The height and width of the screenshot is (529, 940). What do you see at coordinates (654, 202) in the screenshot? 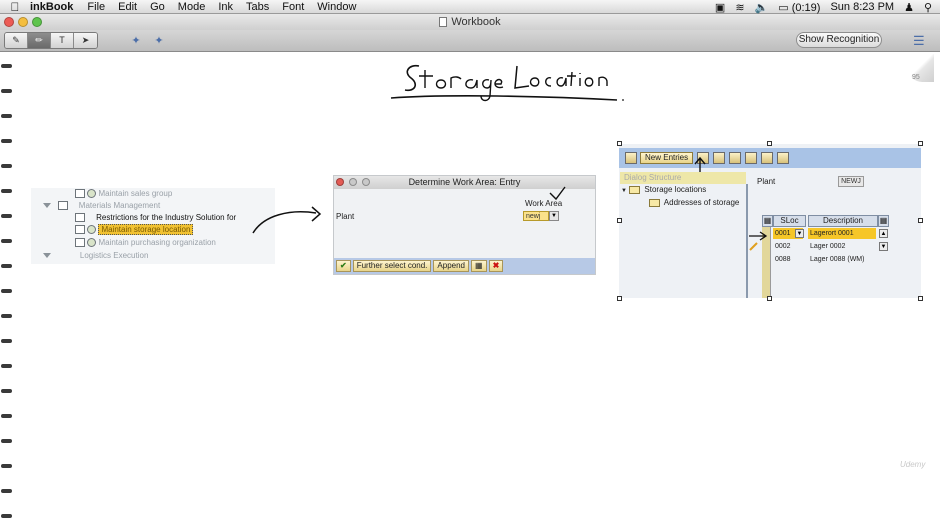
I see `folder-icon` at bounding box center [654, 202].